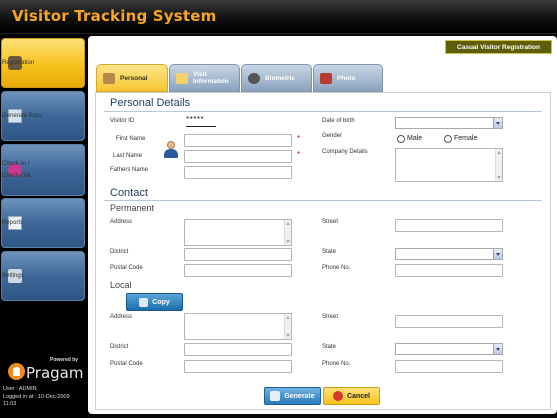 This screenshot has width=557, height=418. What do you see at coordinates (121, 317) in the screenshot?
I see `local-address-label: Address` at bounding box center [121, 317].